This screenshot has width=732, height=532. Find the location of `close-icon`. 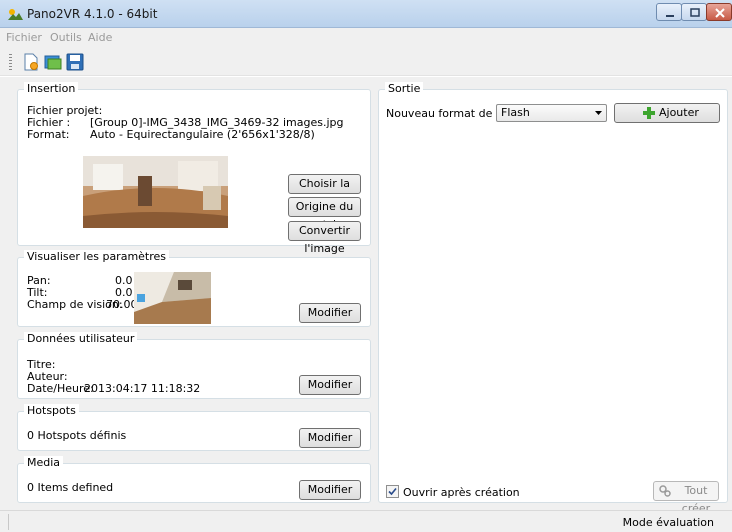

close-icon is located at coordinates (720, 13).